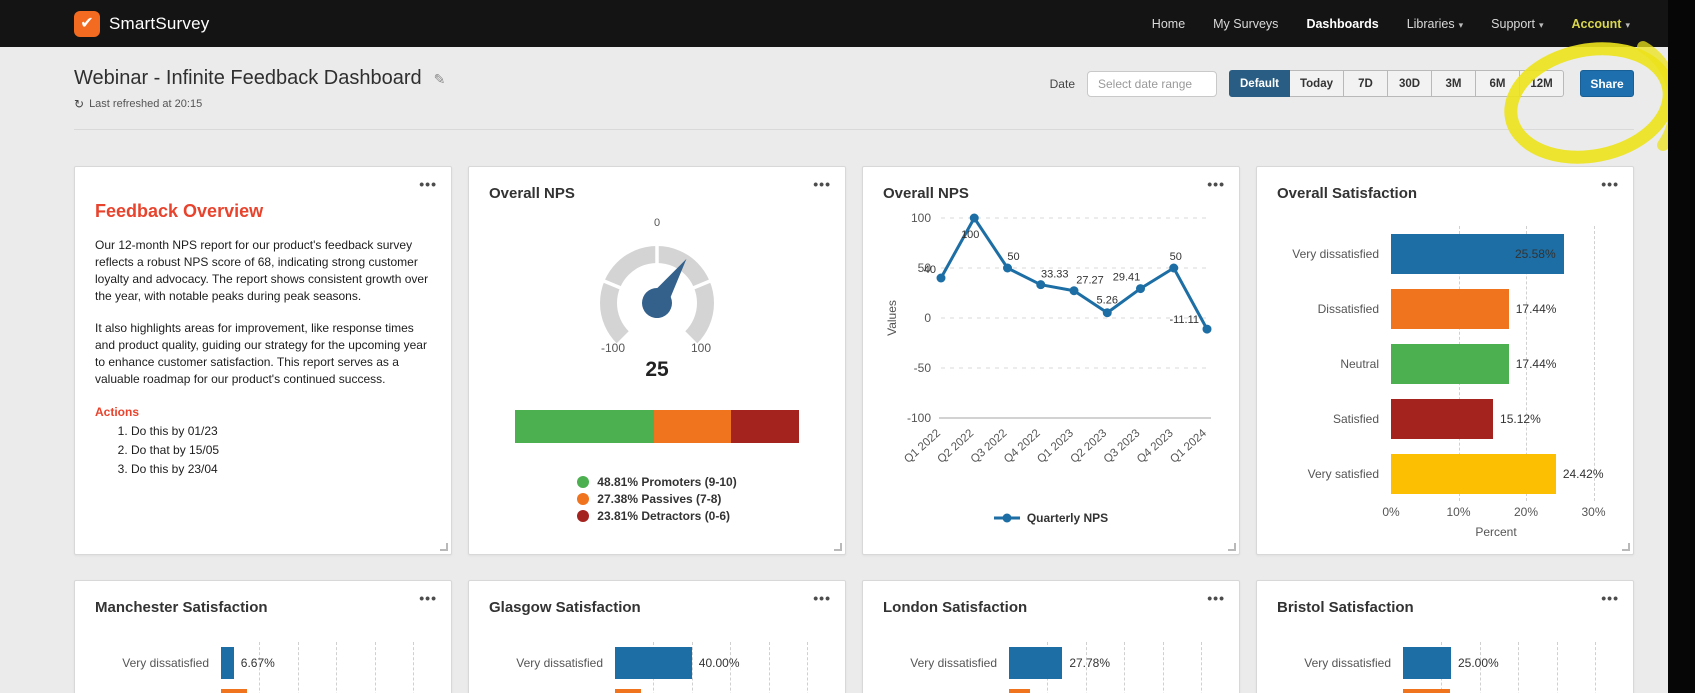  Describe the element at coordinates (1435, 24) in the screenshot. I see `nav-item-libraries: Libraries ▾` at that location.